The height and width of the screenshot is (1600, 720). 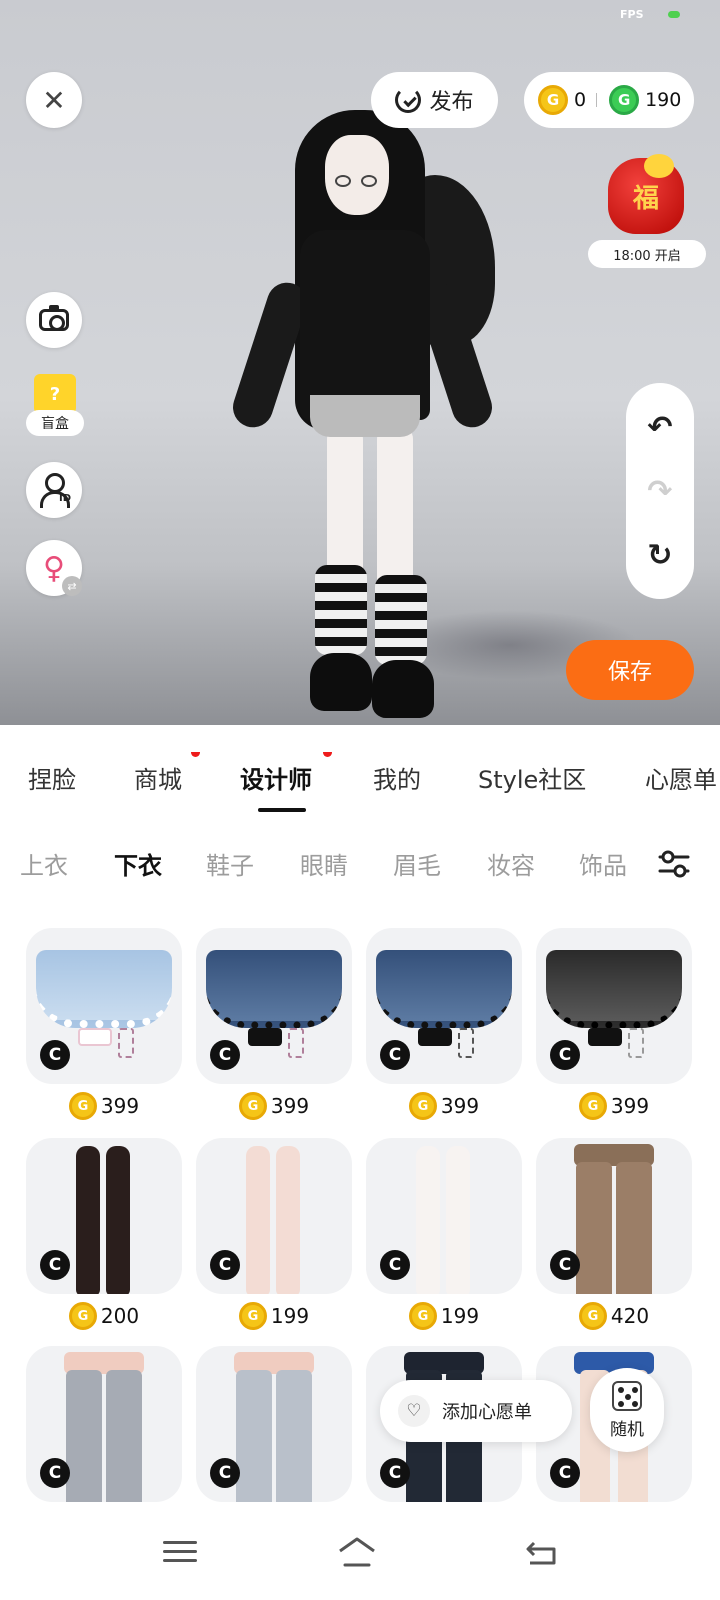 What do you see at coordinates (274, 989) in the screenshot?
I see `denim-skirt` at bounding box center [274, 989].